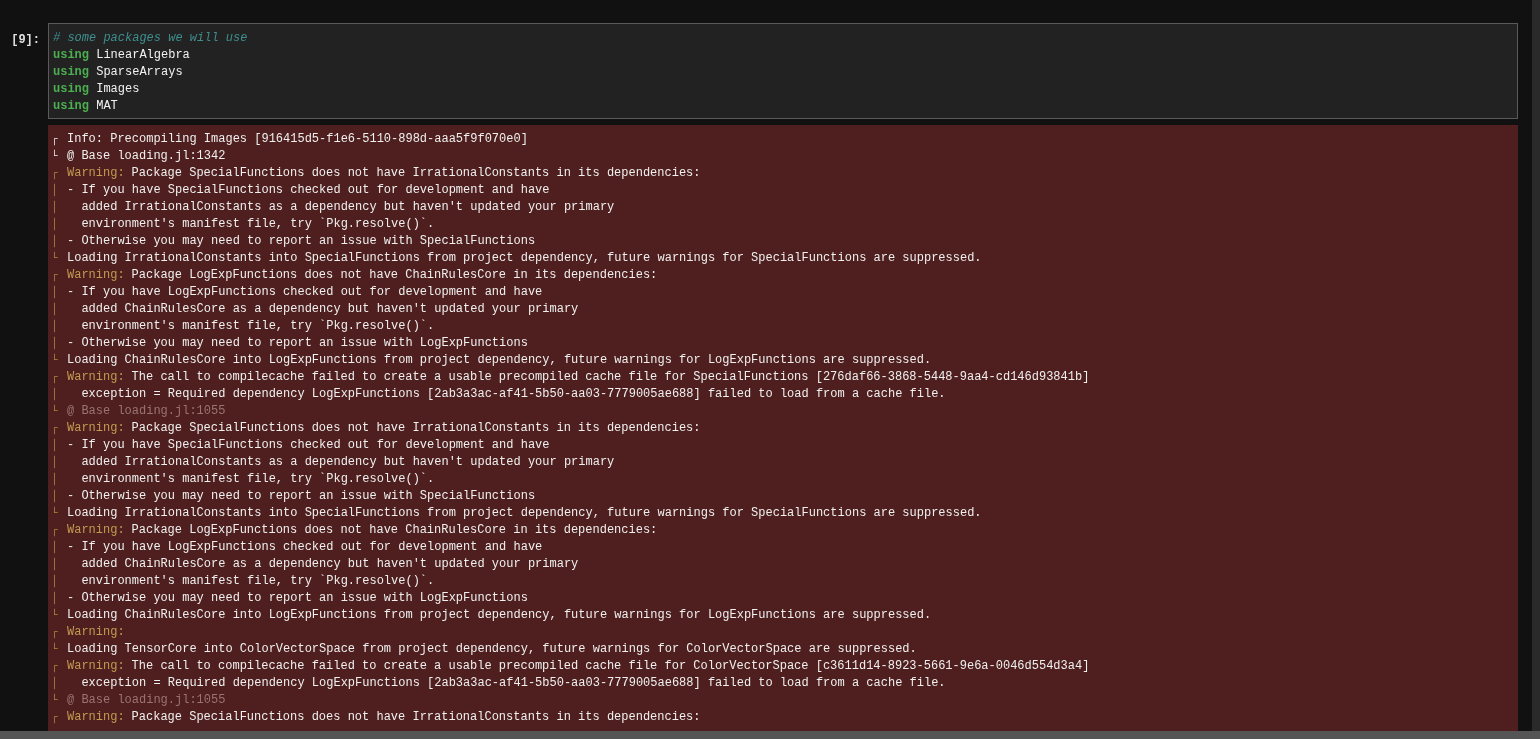  Describe the element at coordinates (146, 156) in the screenshot. I see `output-line: @ Base loading.jl:1342` at that location.